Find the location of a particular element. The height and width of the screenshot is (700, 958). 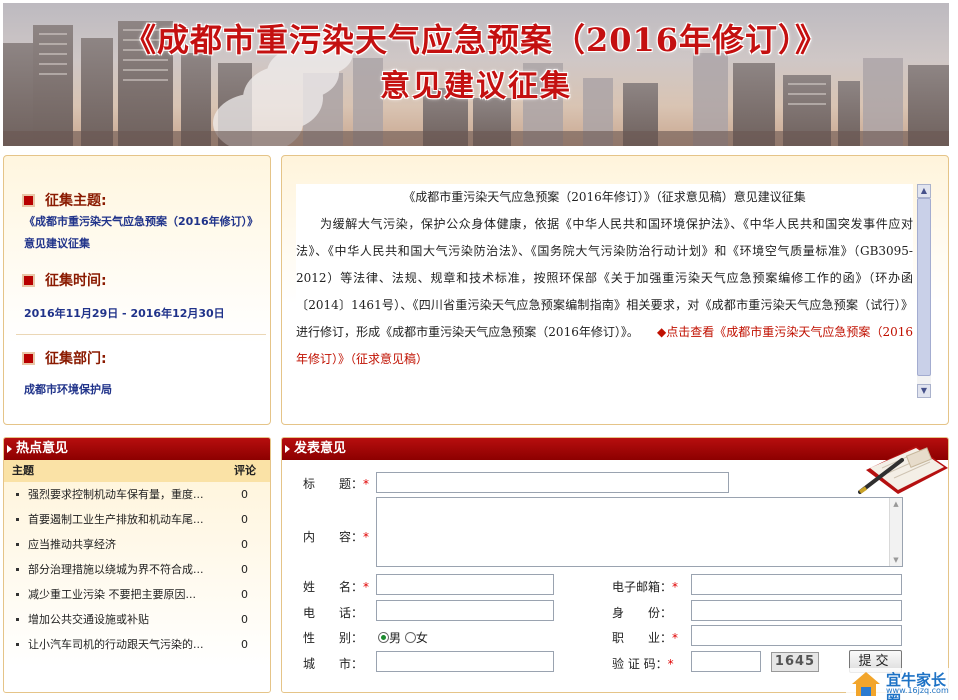

name-label: 姓 名：* is located at coordinates (336, 587).